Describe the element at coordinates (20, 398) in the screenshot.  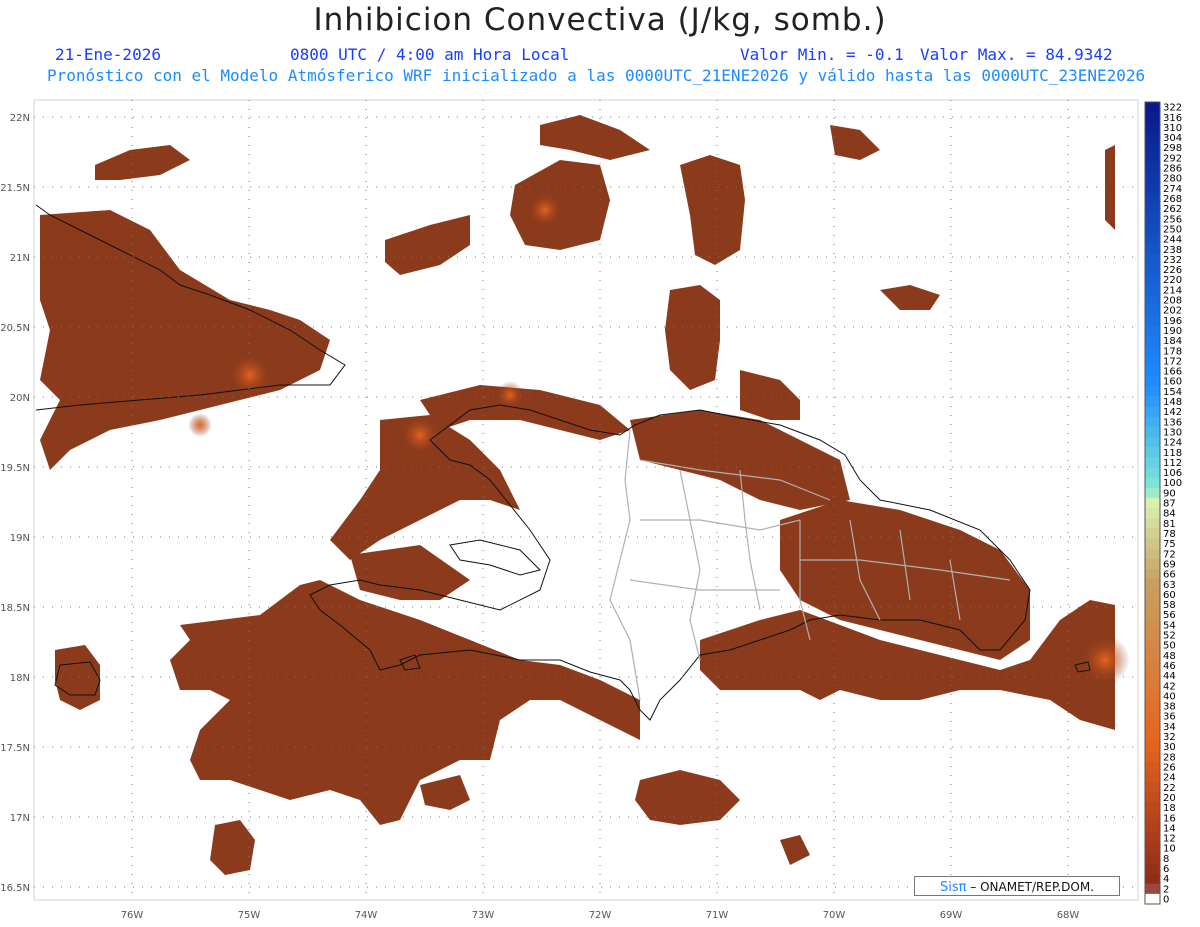
I see `lat-tick: 20N` at that location.